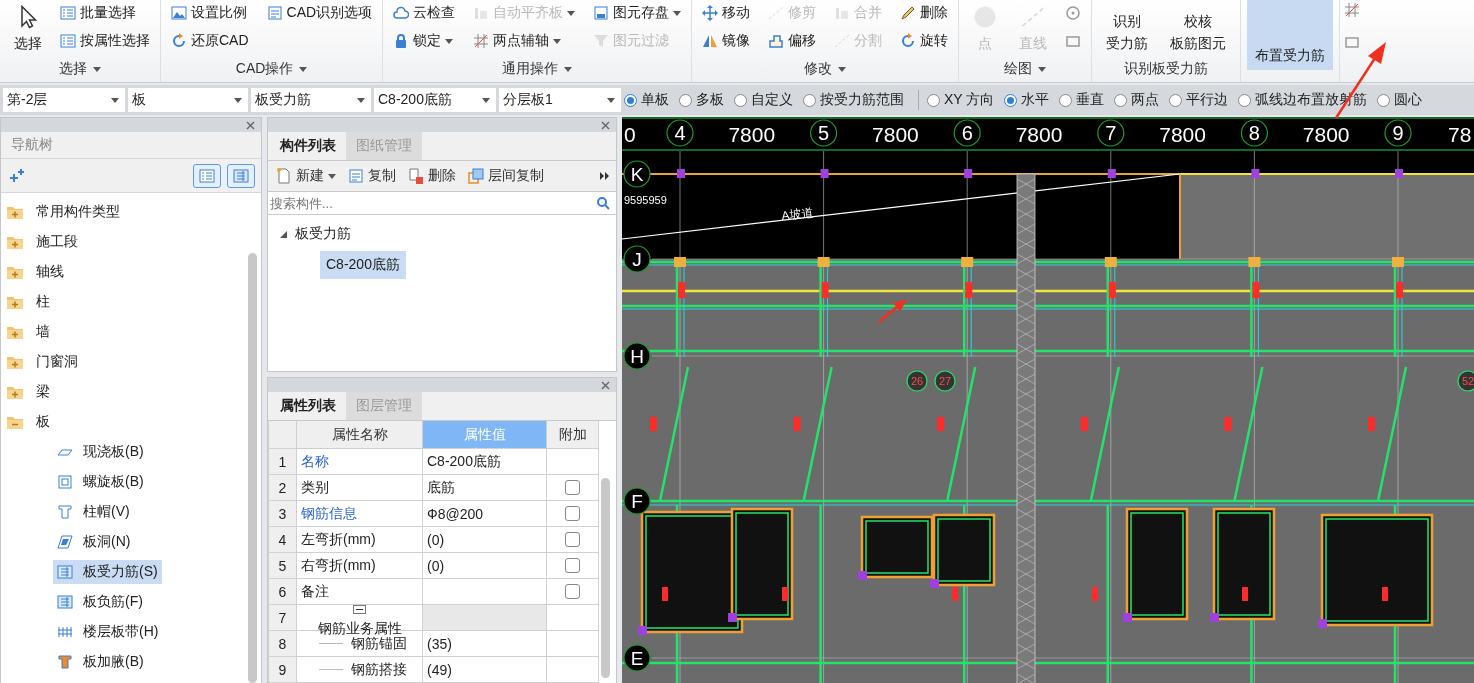  What do you see at coordinates (360, 435) in the screenshot?
I see `column-header: 属性名称` at bounding box center [360, 435].